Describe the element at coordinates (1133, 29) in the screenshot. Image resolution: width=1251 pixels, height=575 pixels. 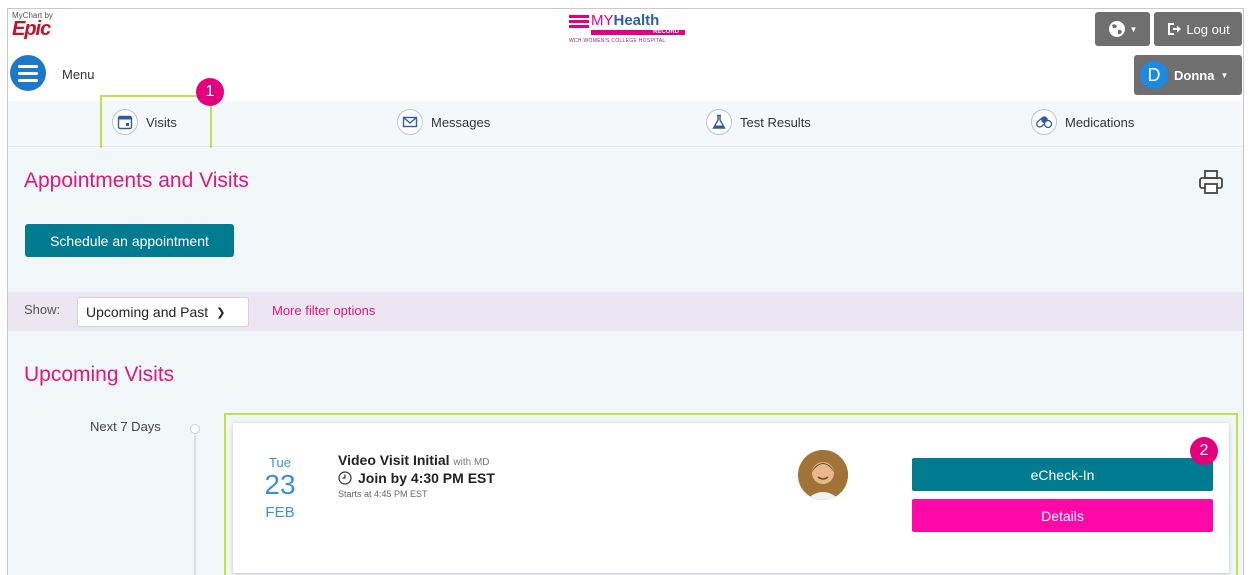
I see `chevron-down-icon: ▼` at that location.